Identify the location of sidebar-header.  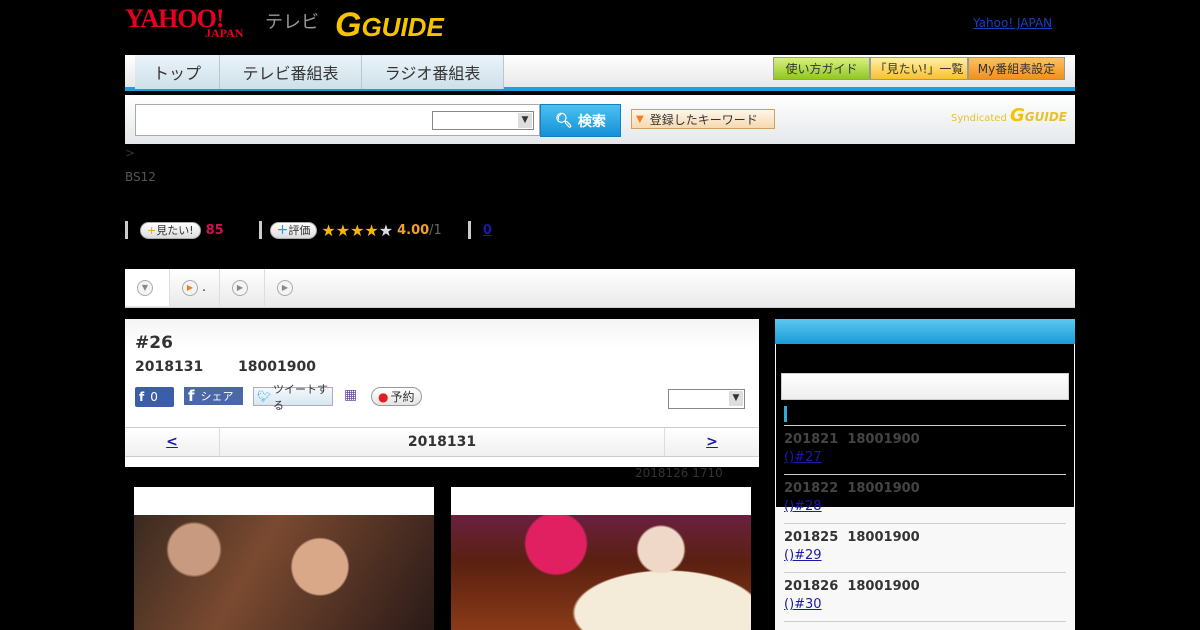
(925, 331).